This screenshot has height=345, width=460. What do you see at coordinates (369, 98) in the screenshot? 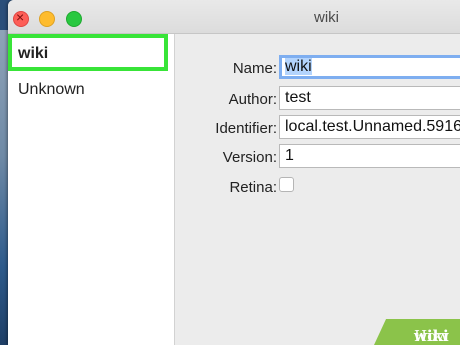
I see `author-field: test` at bounding box center [369, 98].